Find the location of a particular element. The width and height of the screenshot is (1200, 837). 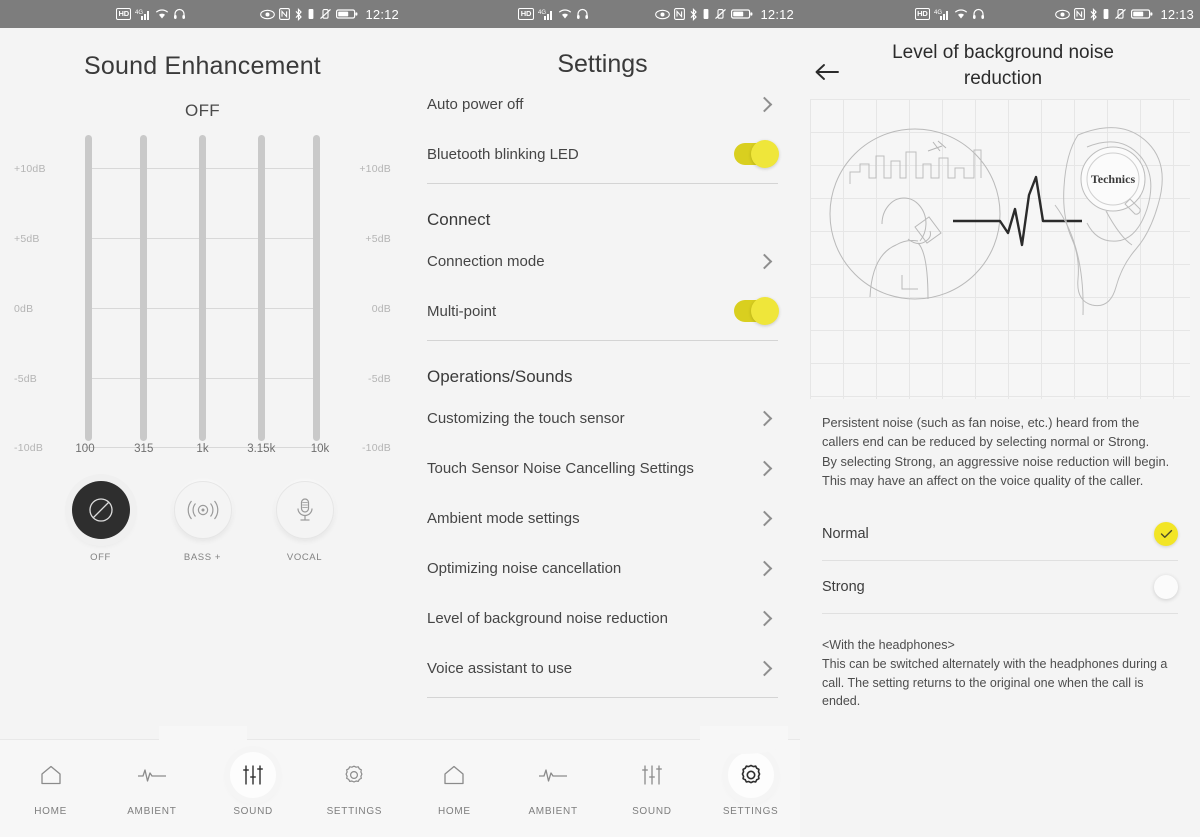

bluetooth-blinking-led-toggle is located at coordinates (756, 154).